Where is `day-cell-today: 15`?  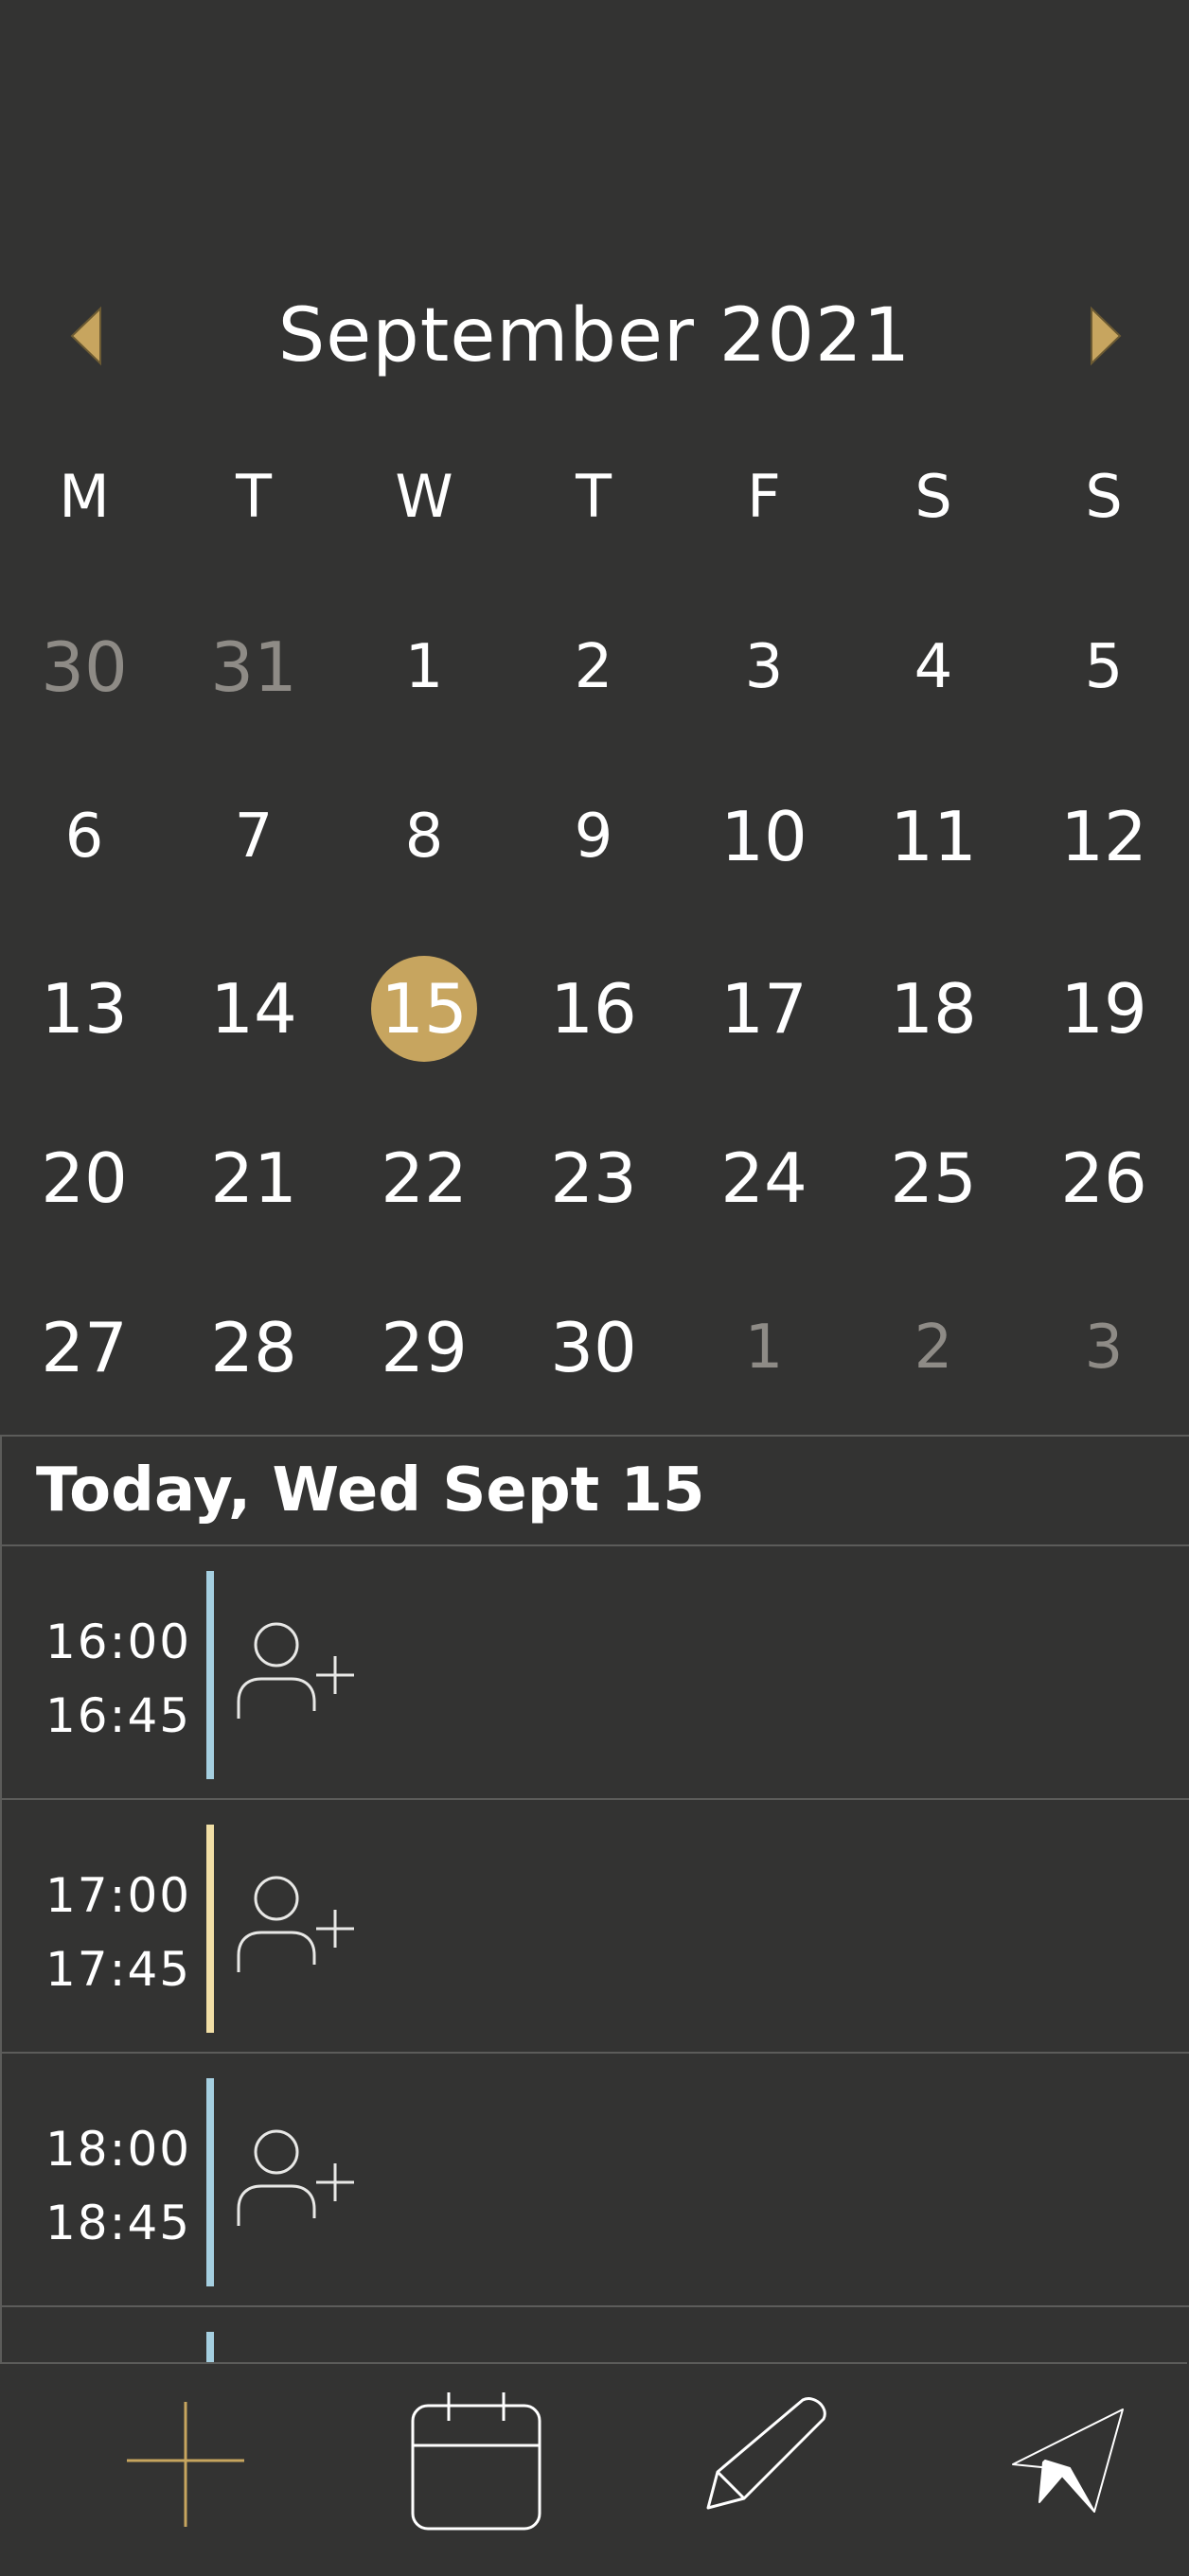
day-cell-today: 15 is located at coordinates (424, 1009).